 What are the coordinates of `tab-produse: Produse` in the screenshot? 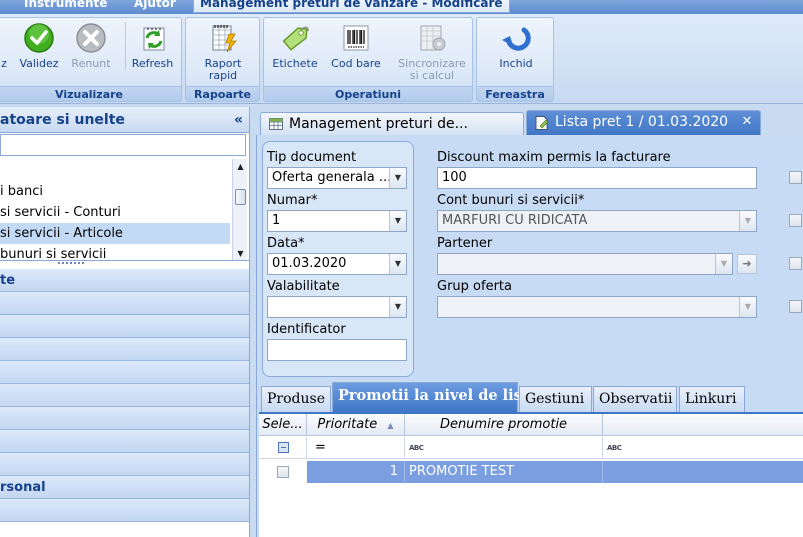 It's located at (296, 399).